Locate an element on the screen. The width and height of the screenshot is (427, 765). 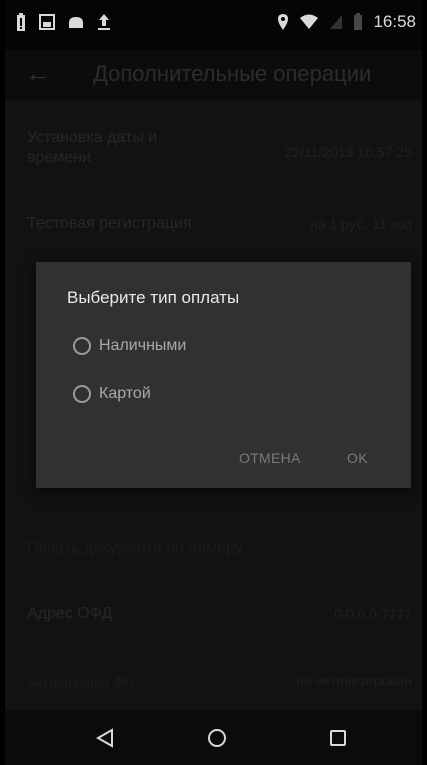
option-cash: Наличными is located at coordinates (129, 346).